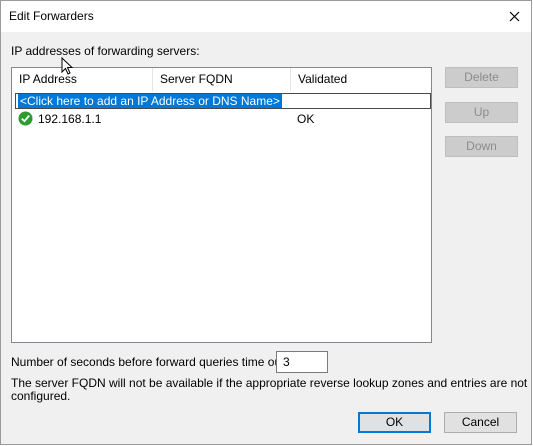  Describe the element at coordinates (394, 422) in the screenshot. I see `ok-button: OK` at that location.